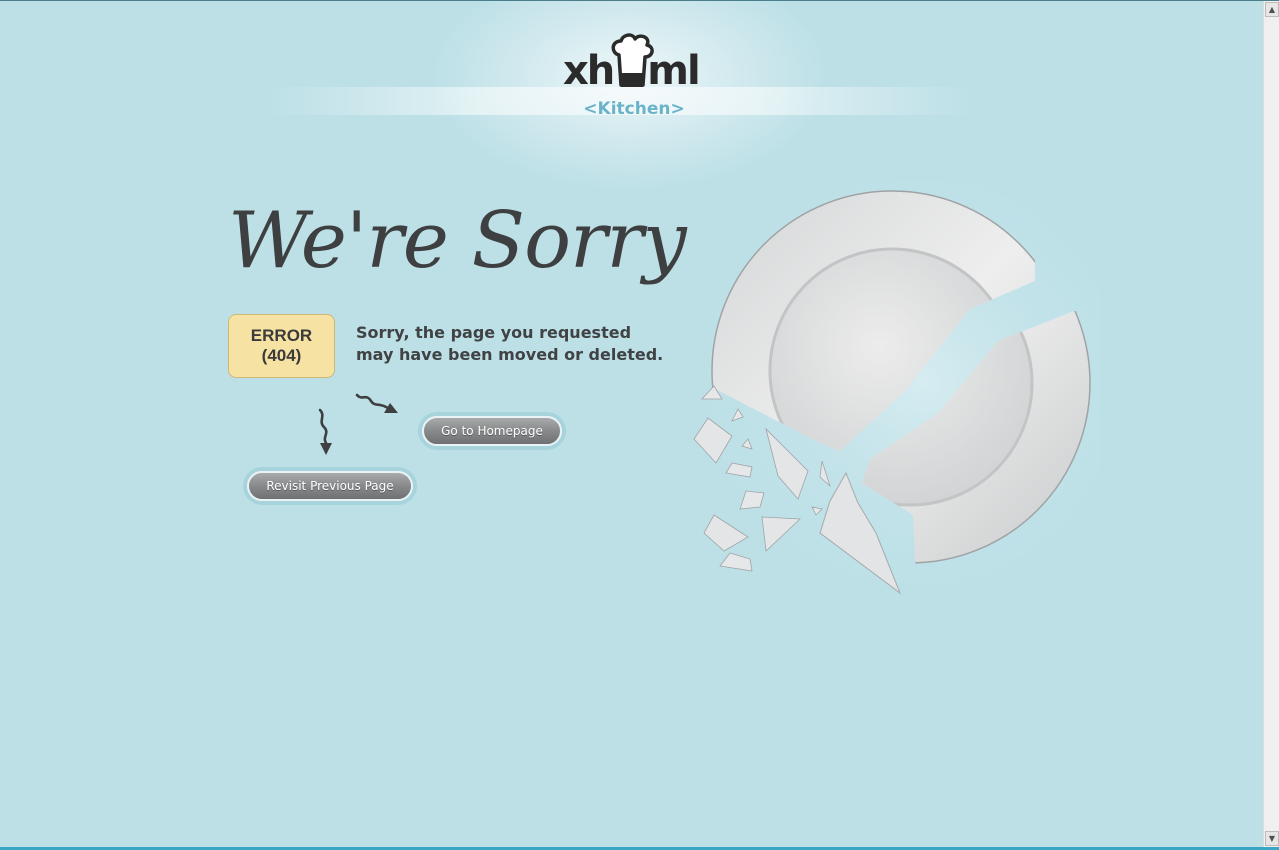 This screenshot has width=1279, height=850. I want to click on scroll-up-arrow-icon: ▲, so click(1272, 9).